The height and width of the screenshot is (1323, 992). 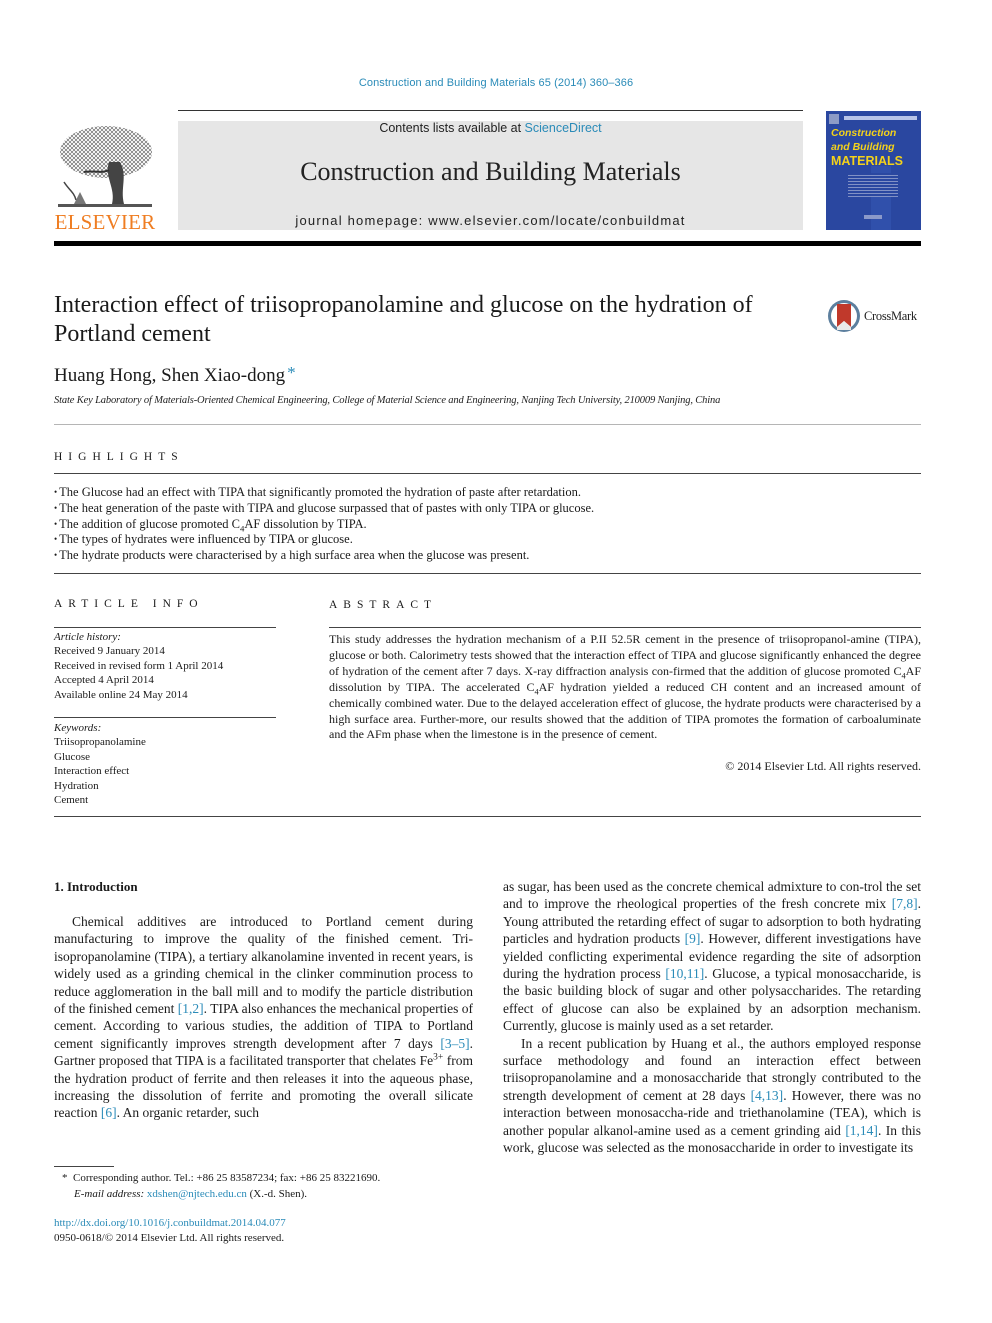 What do you see at coordinates (487, 473) in the screenshot?
I see `highlights-top-rule` at bounding box center [487, 473].